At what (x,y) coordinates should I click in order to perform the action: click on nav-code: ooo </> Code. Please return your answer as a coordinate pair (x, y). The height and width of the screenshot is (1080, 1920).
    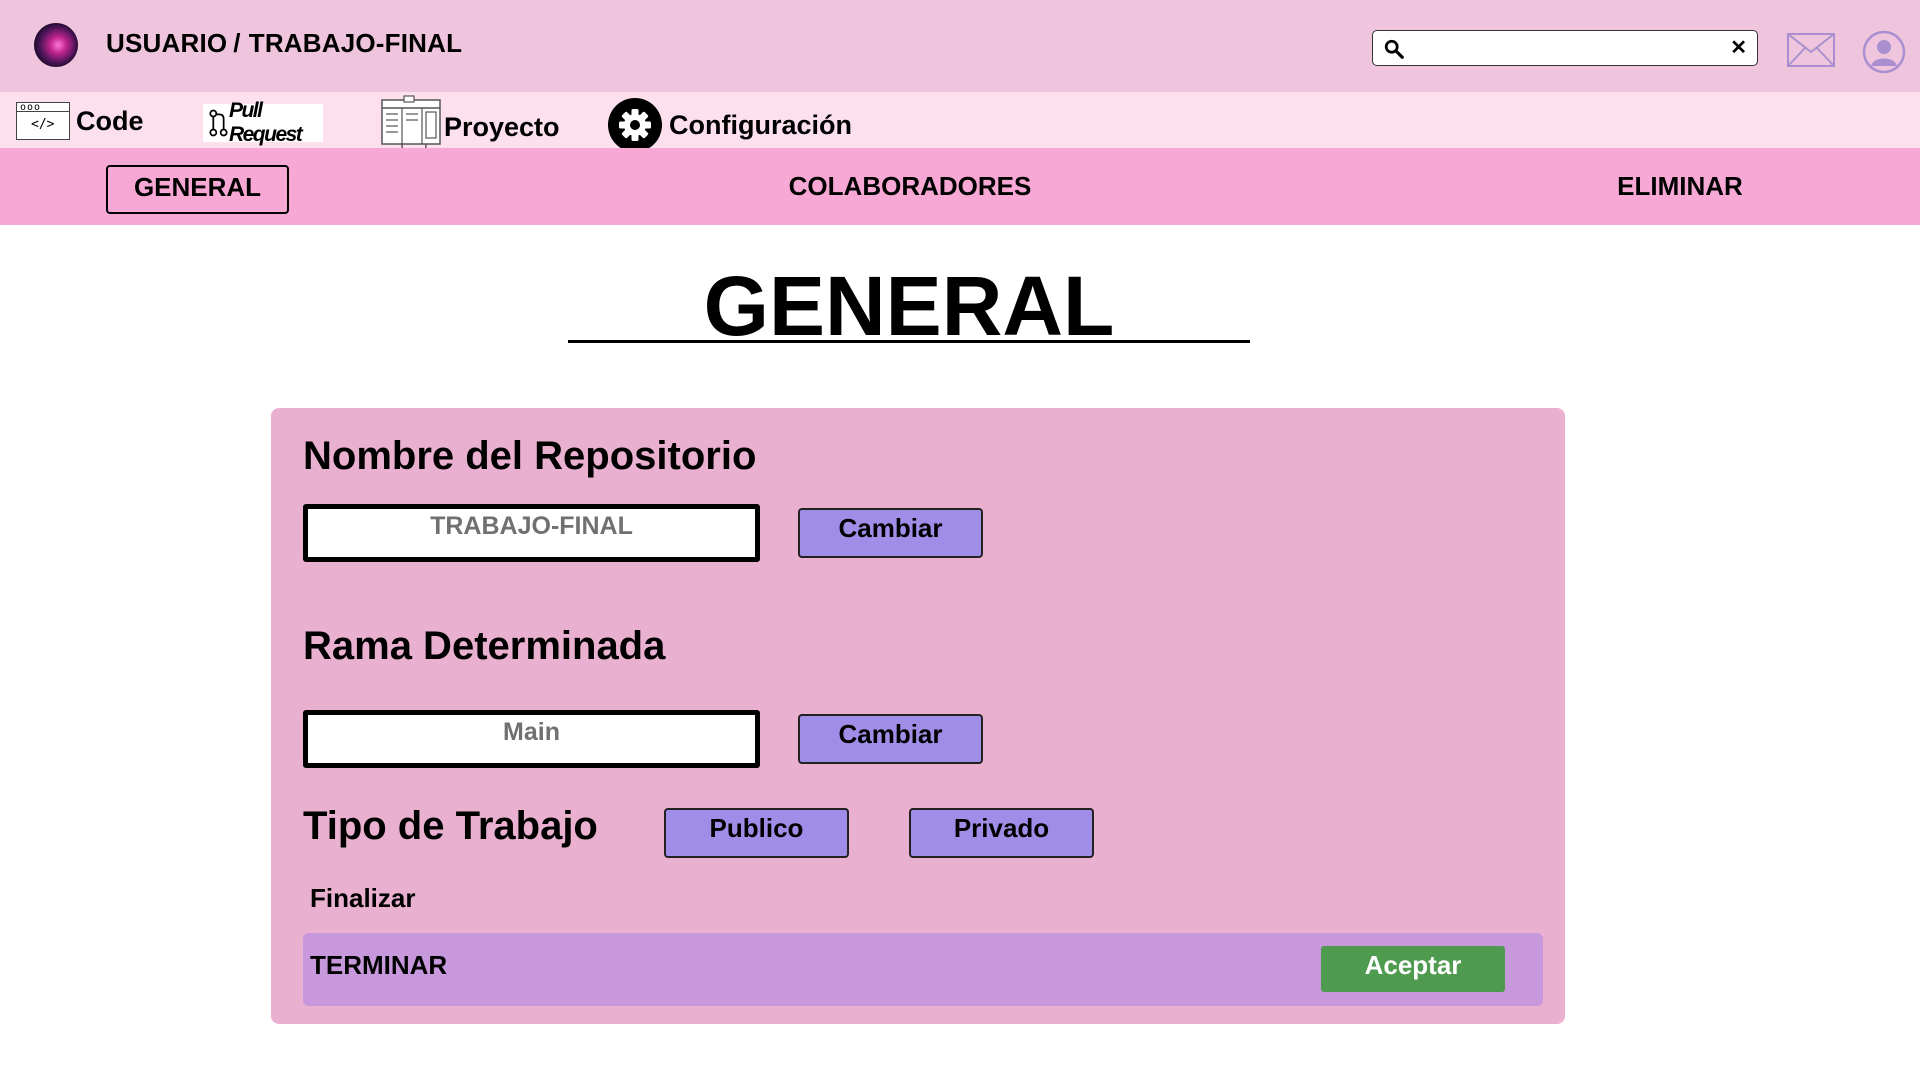
    Looking at the image, I should click on (80, 121).